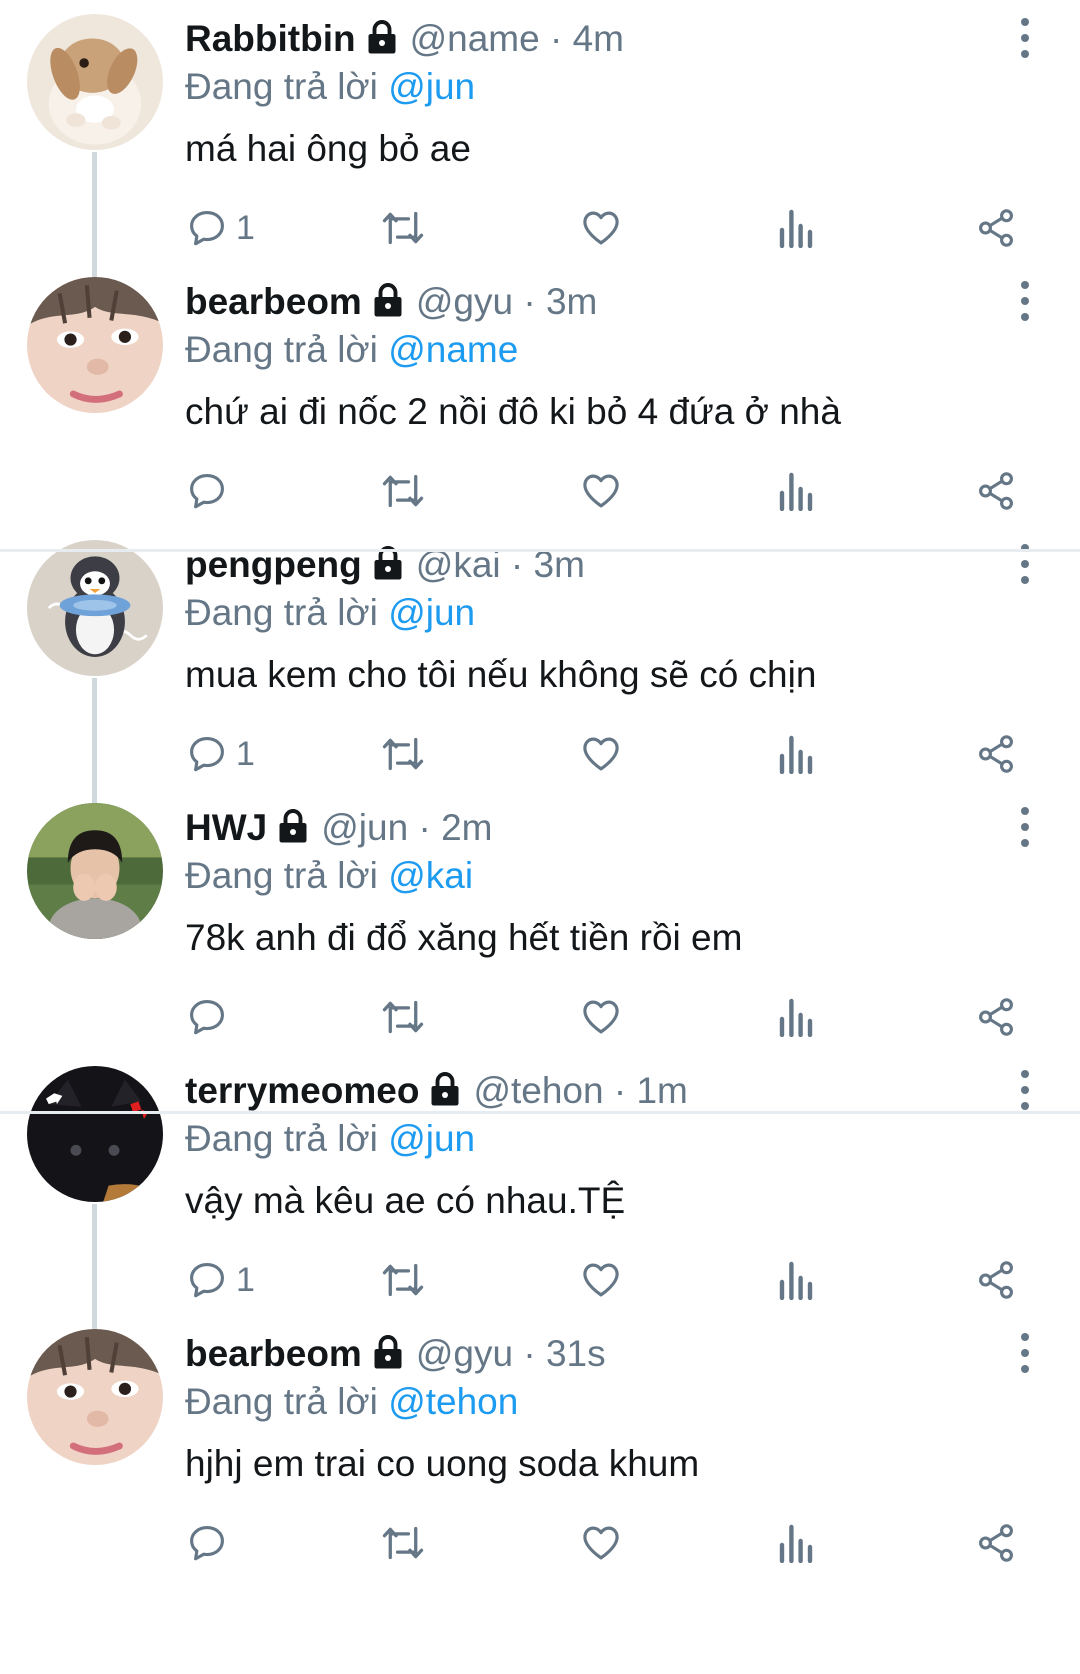 This screenshot has height=1674, width=1080. What do you see at coordinates (453, 1401) in the screenshot?
I see `replying-to-mention: @tehon` at bounding box center [453, 1401].